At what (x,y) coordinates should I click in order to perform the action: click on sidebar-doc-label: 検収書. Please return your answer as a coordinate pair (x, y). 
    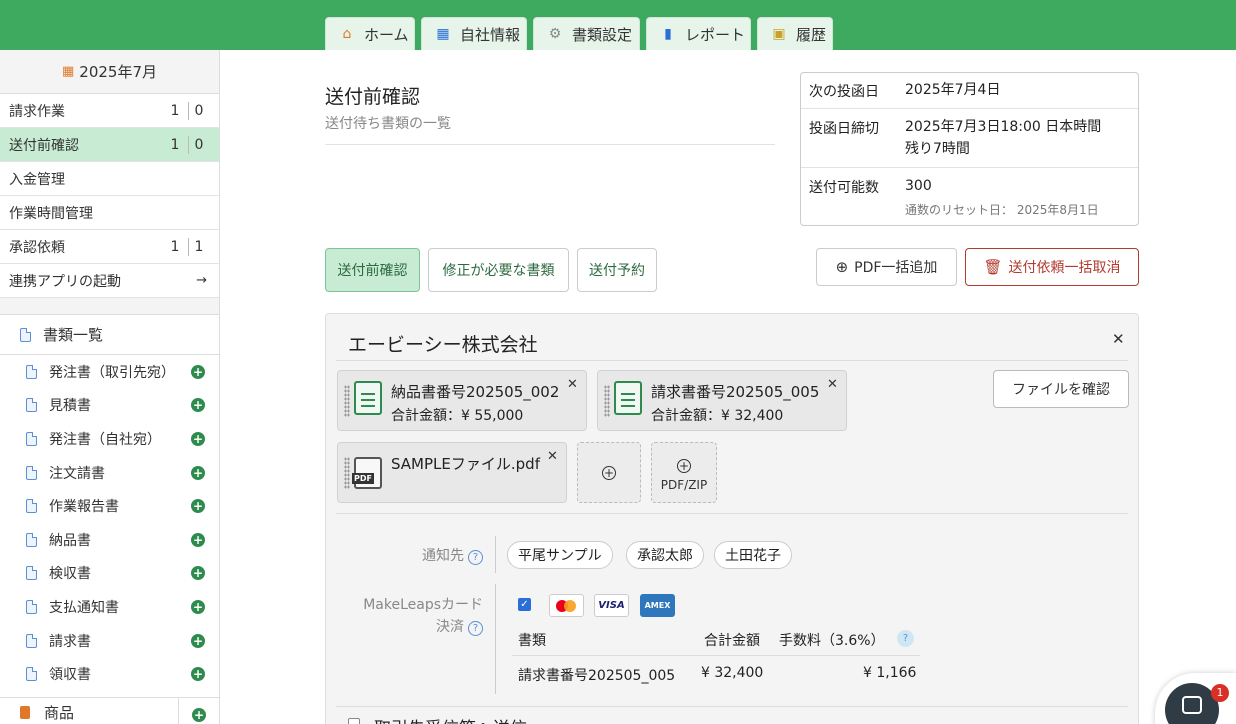
    Looking at the image, I should click on (70, 574).